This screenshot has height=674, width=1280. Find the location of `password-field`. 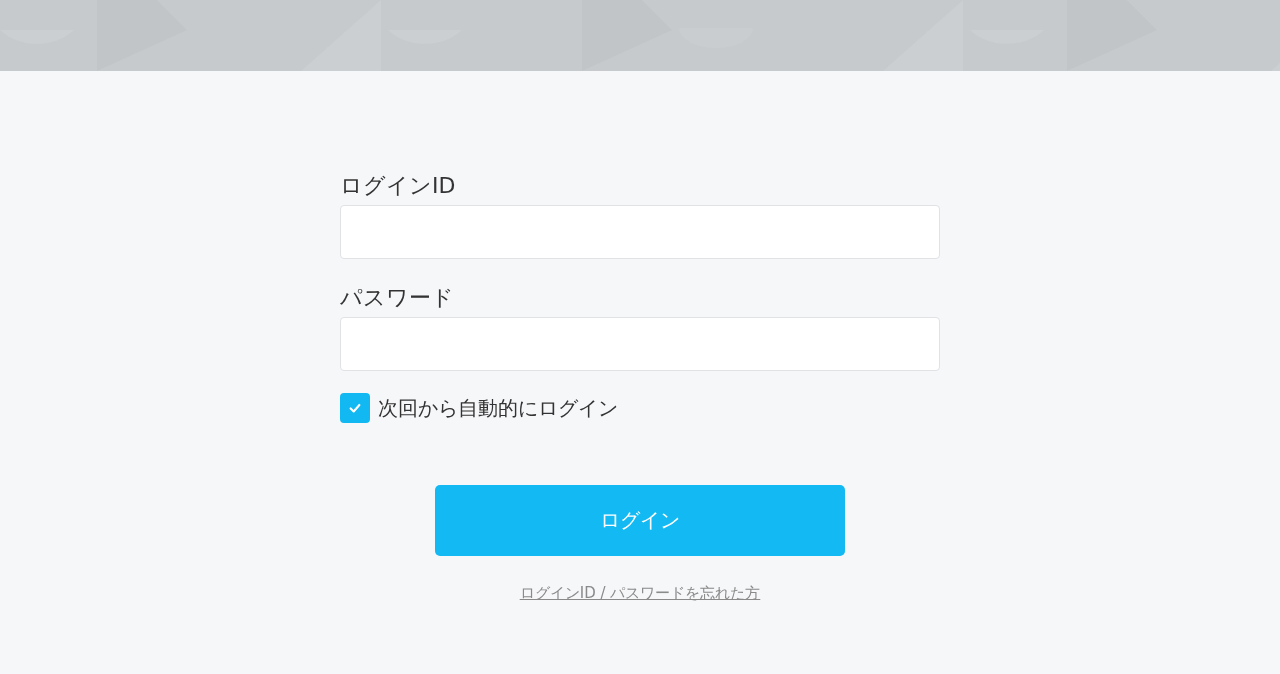

password-field is located at coordinates (640, 344).